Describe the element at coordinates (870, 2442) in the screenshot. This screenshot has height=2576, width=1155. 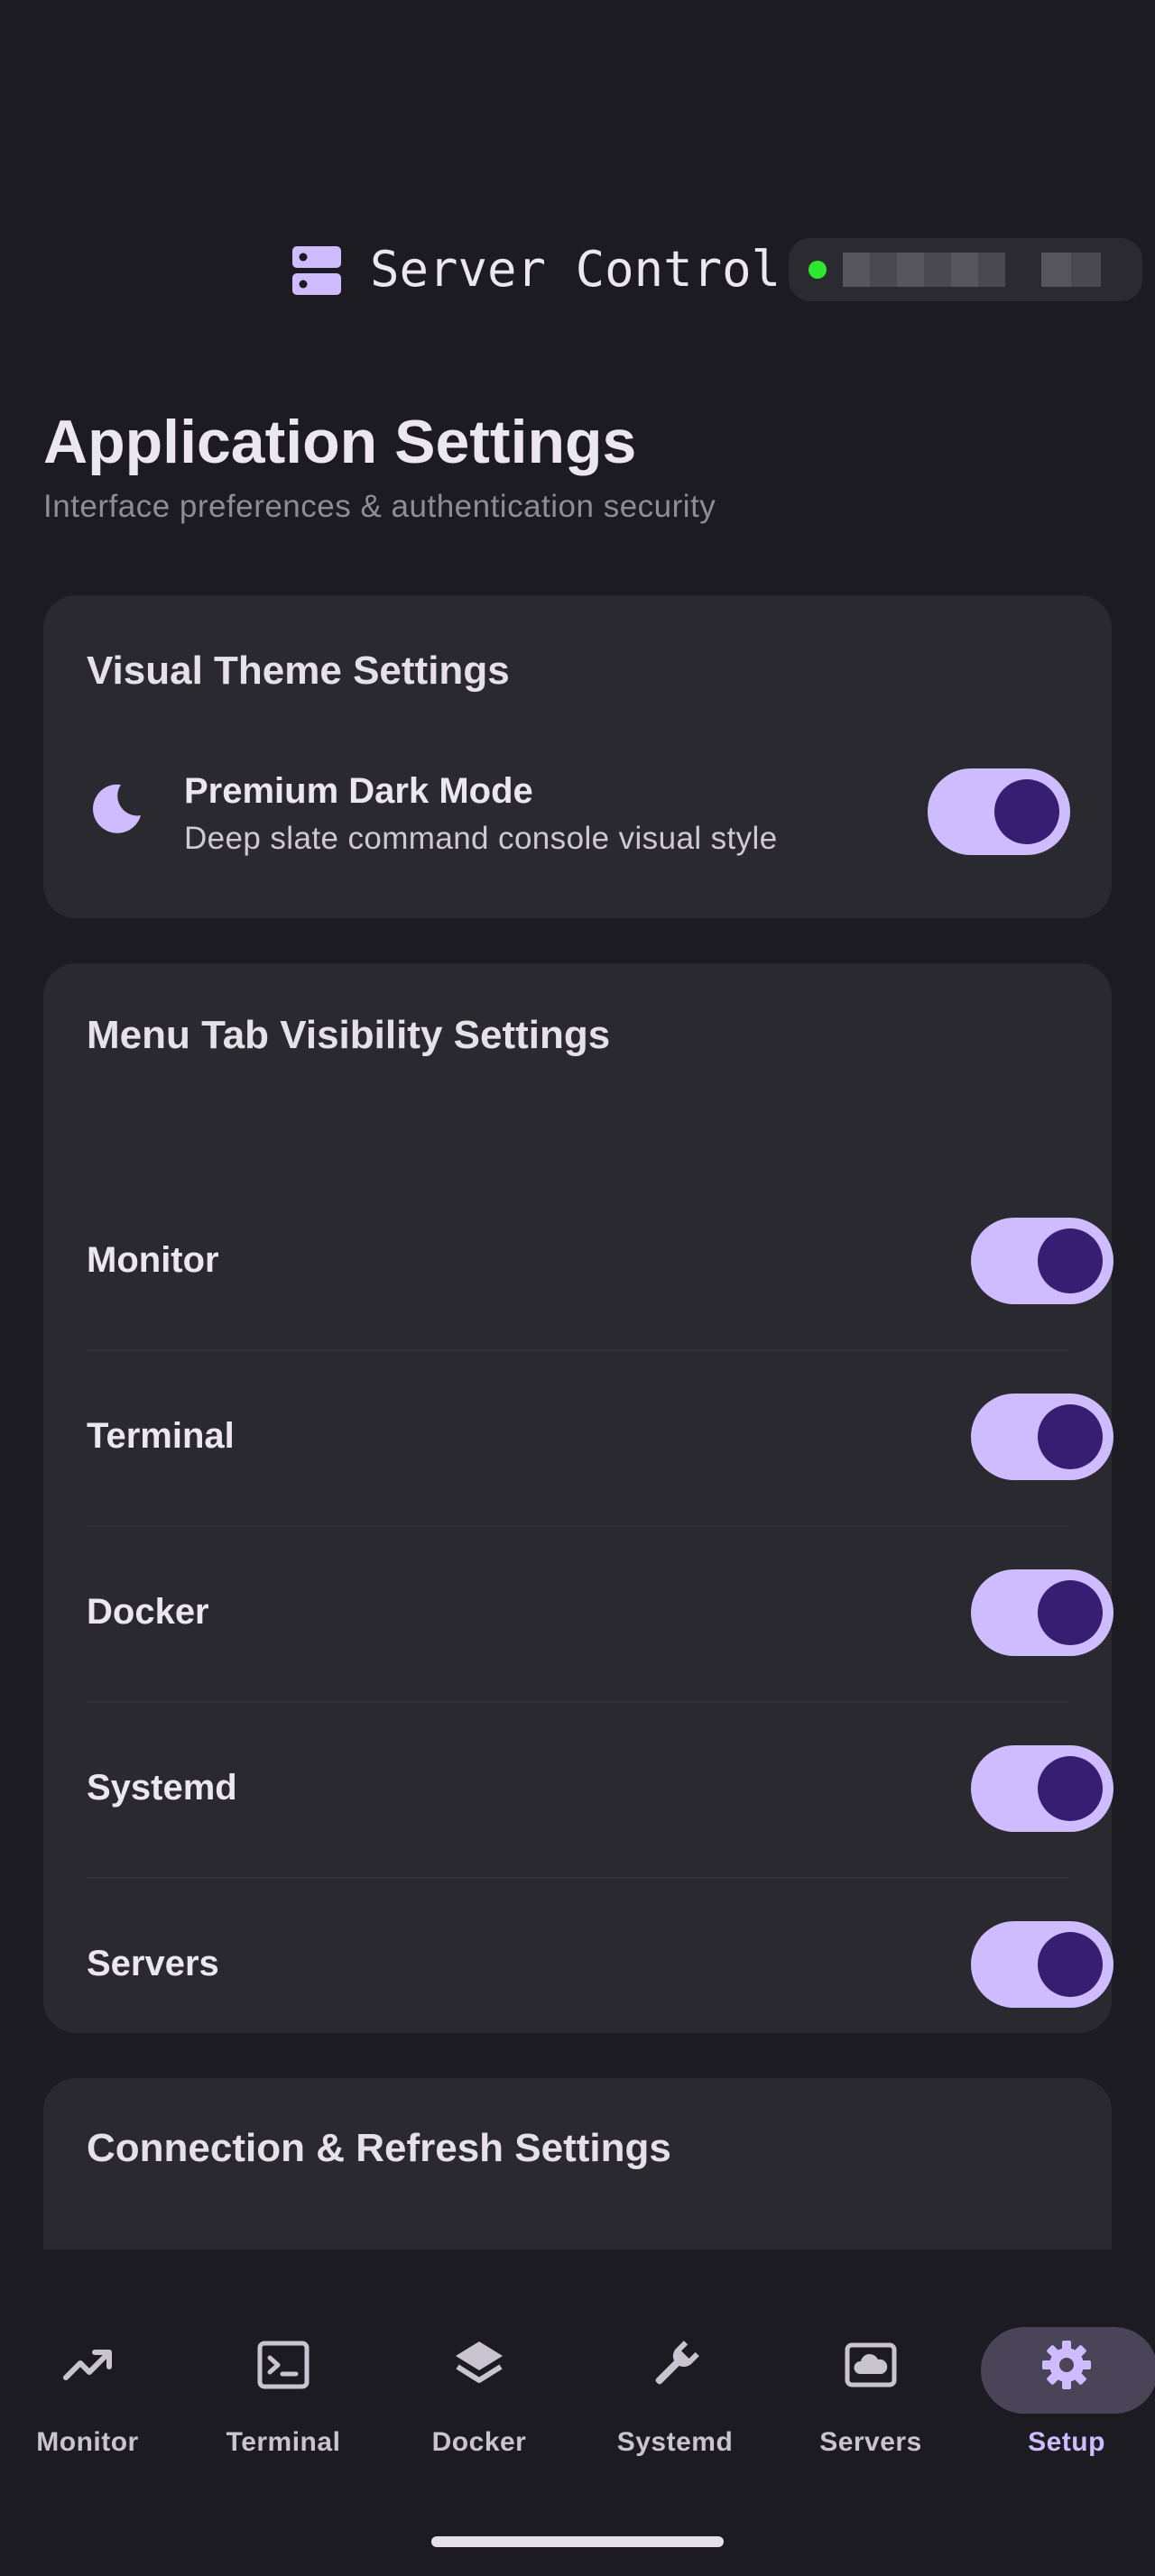
I see `nav-label: Servers` at that location.